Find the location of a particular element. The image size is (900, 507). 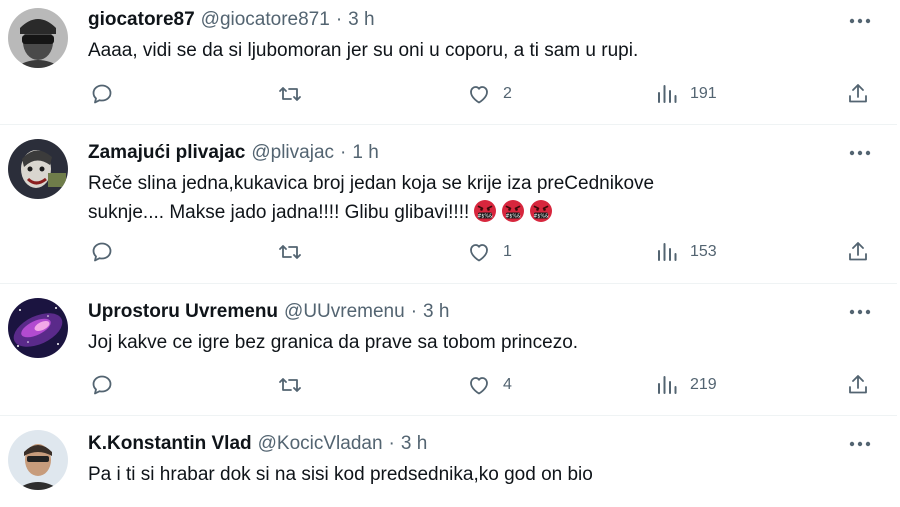

tweet-header: K.Konstantin Vlad @KocicVladan · 3 h is located at coordinates (257, 444).